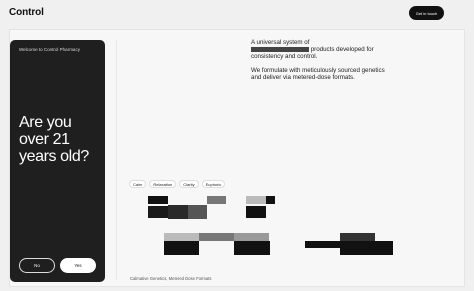 This screenshot has width=474, height=291. I want to click on caption: Calmative Genetics, Metered Dose Formats, so click(171, 278).